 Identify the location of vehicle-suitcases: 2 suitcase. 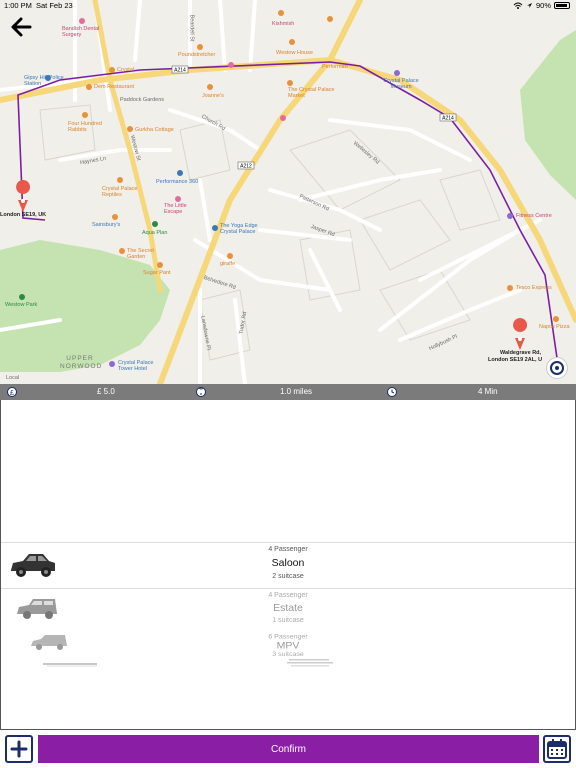
(288, 576).